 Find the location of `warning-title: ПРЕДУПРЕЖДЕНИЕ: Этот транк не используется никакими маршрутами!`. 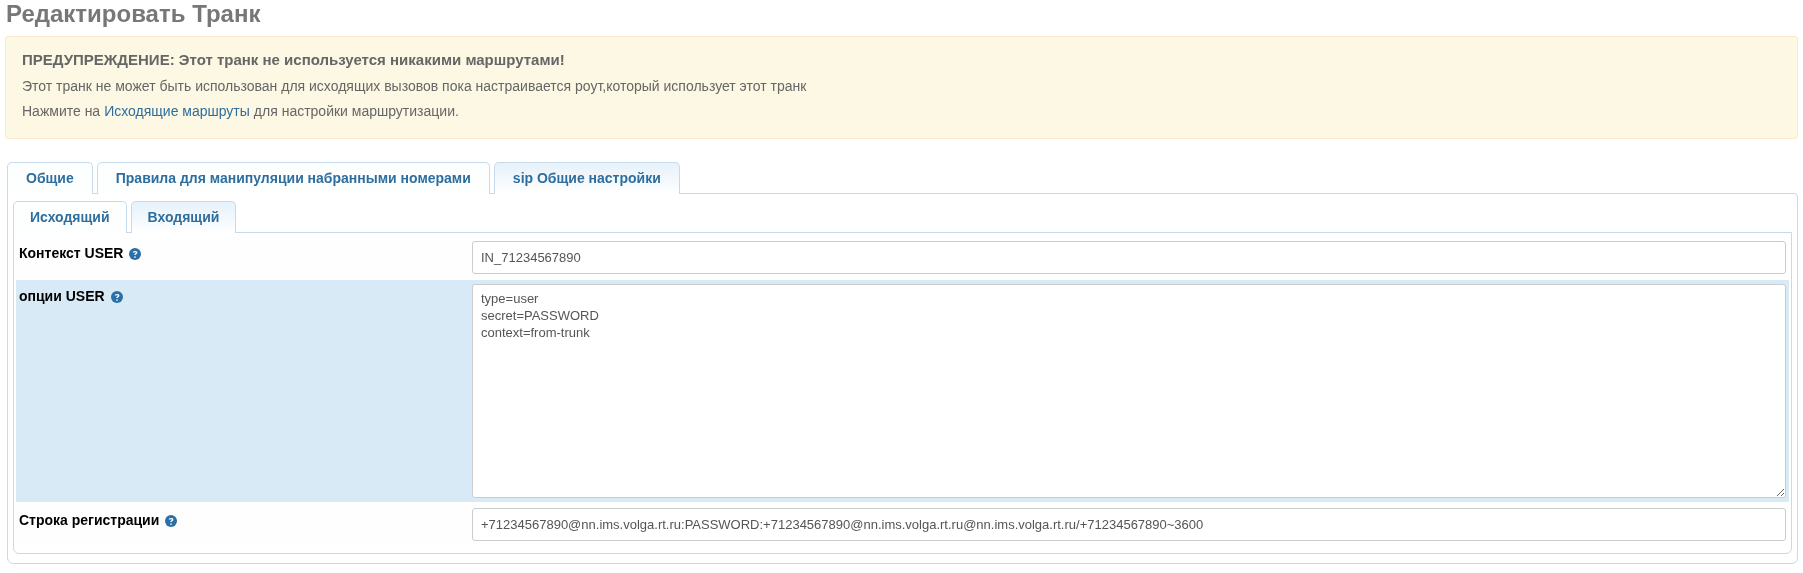

warning-title: ПРЕДУПРЕЖДЕНИЕ: Этот транк не используется никакими маршрутами! is located at coordinates (294, 60).